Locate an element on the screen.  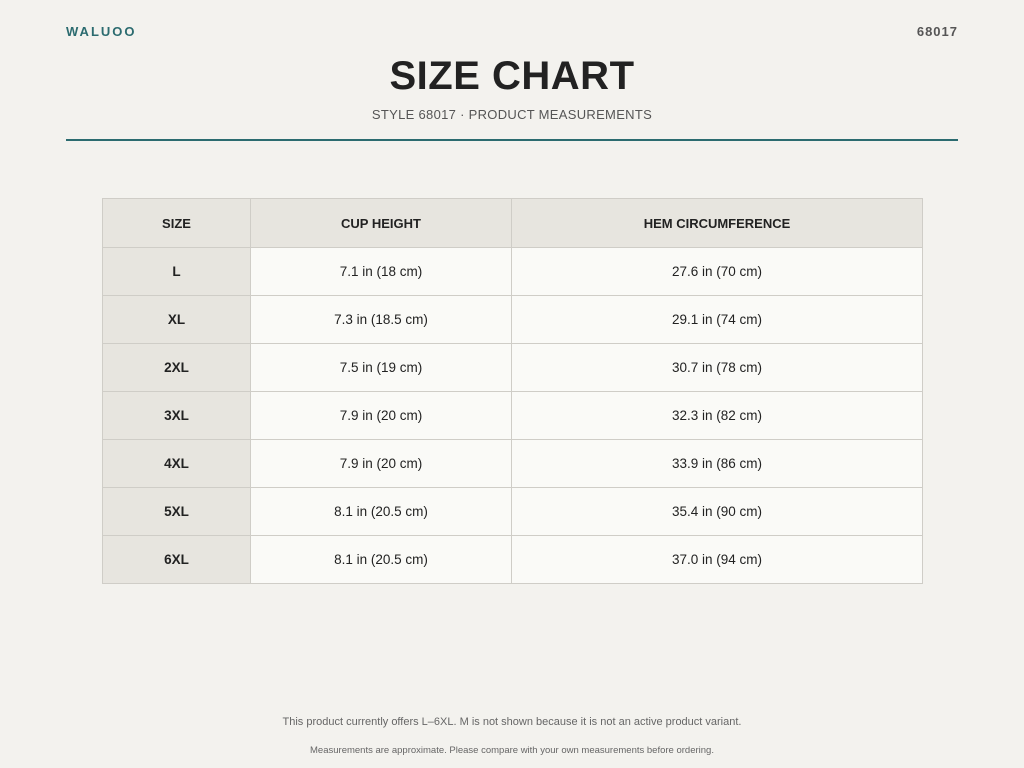
header-divider is located at coordinates (512, 140).